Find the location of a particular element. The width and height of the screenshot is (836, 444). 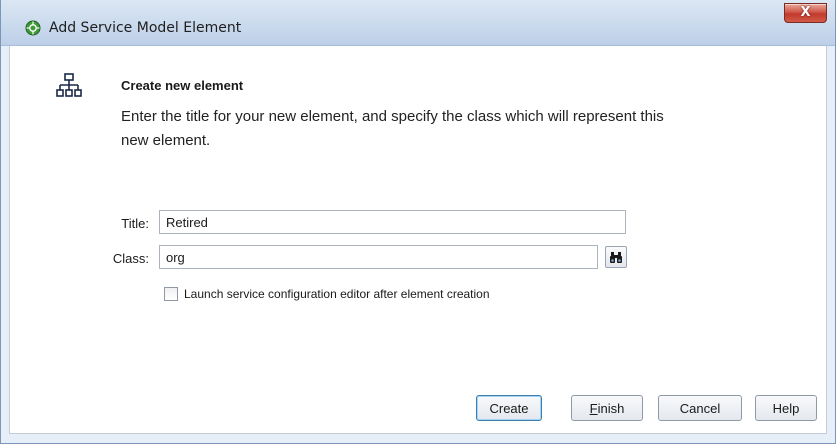

binoculars-icon is located at coordinates (616, 257).